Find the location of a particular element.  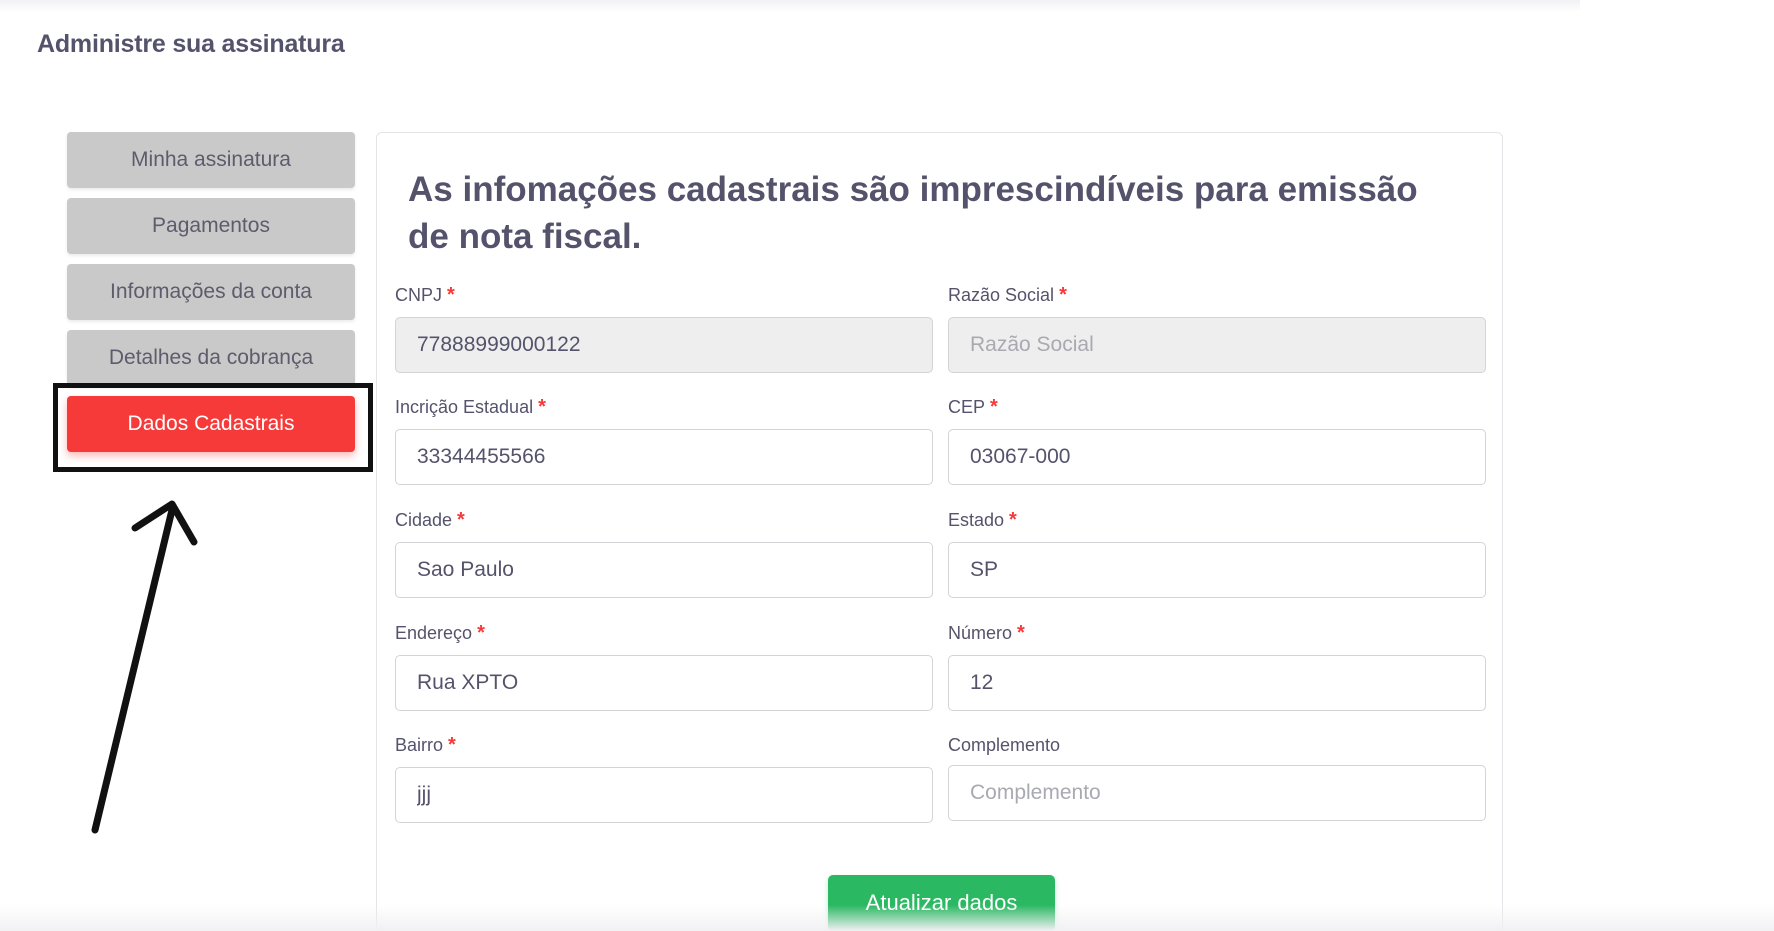

cep-field: CEP * is located at coordinates (1217, 440).